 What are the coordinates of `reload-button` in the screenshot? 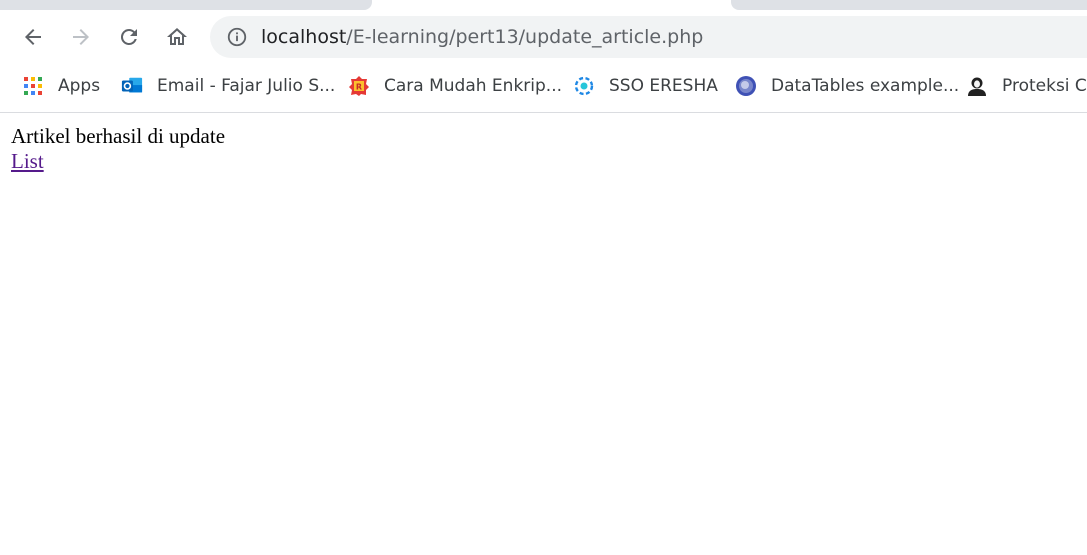 It's located at (129, 37).